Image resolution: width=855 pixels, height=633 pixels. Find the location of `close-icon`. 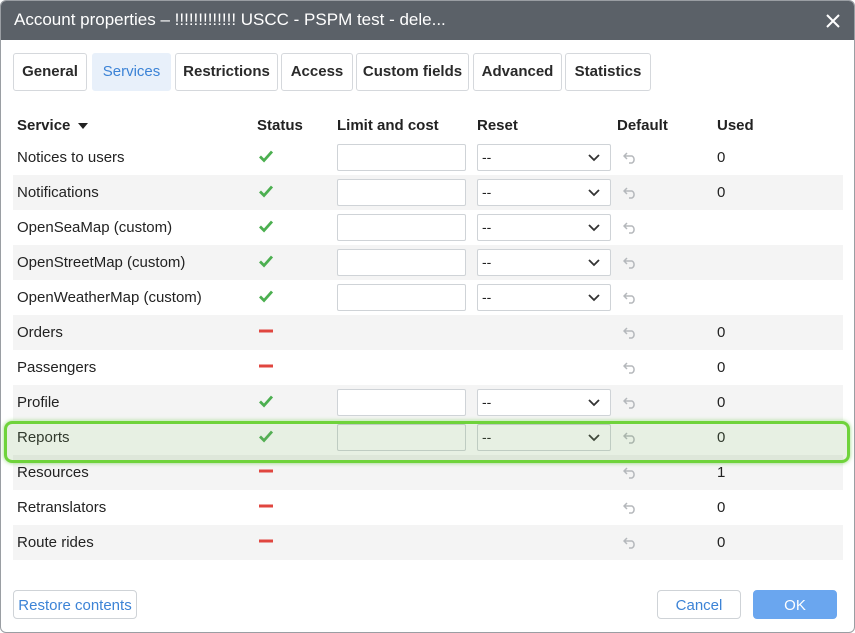

close-icon is located at coordinates (833, 20).